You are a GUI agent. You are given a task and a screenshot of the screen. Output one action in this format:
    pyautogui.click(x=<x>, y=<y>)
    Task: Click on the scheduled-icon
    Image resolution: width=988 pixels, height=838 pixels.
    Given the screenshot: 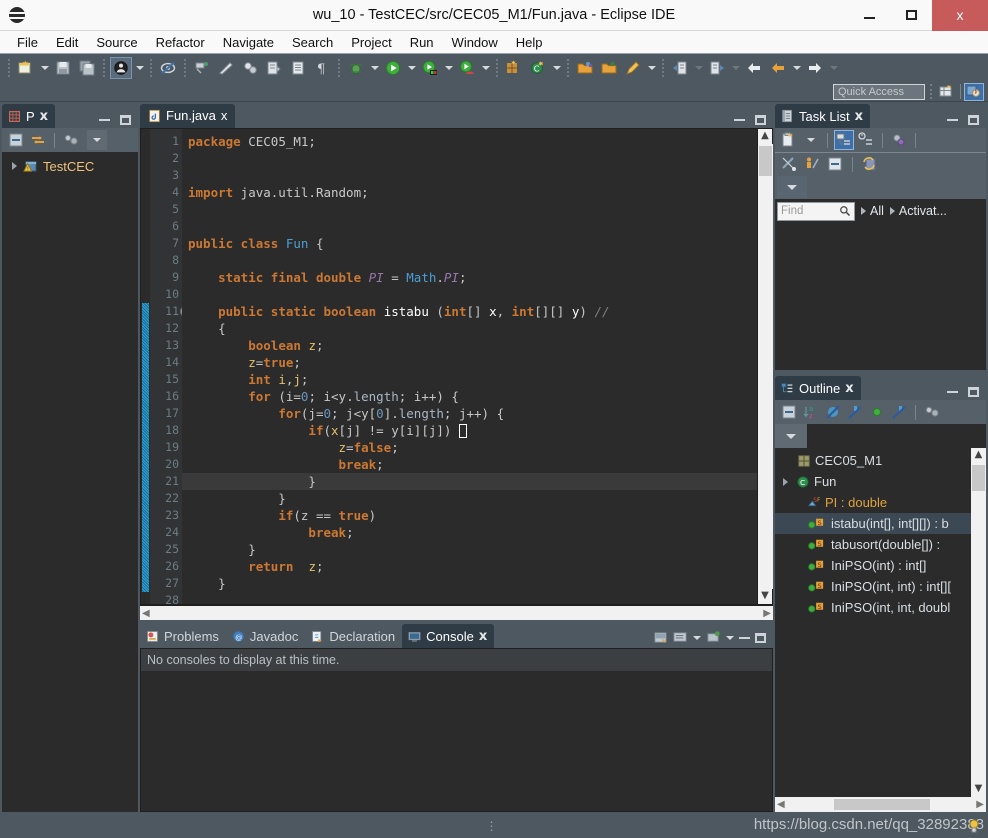 What is the action you would take?
    pyautogui.click(x=866, y=140)
    